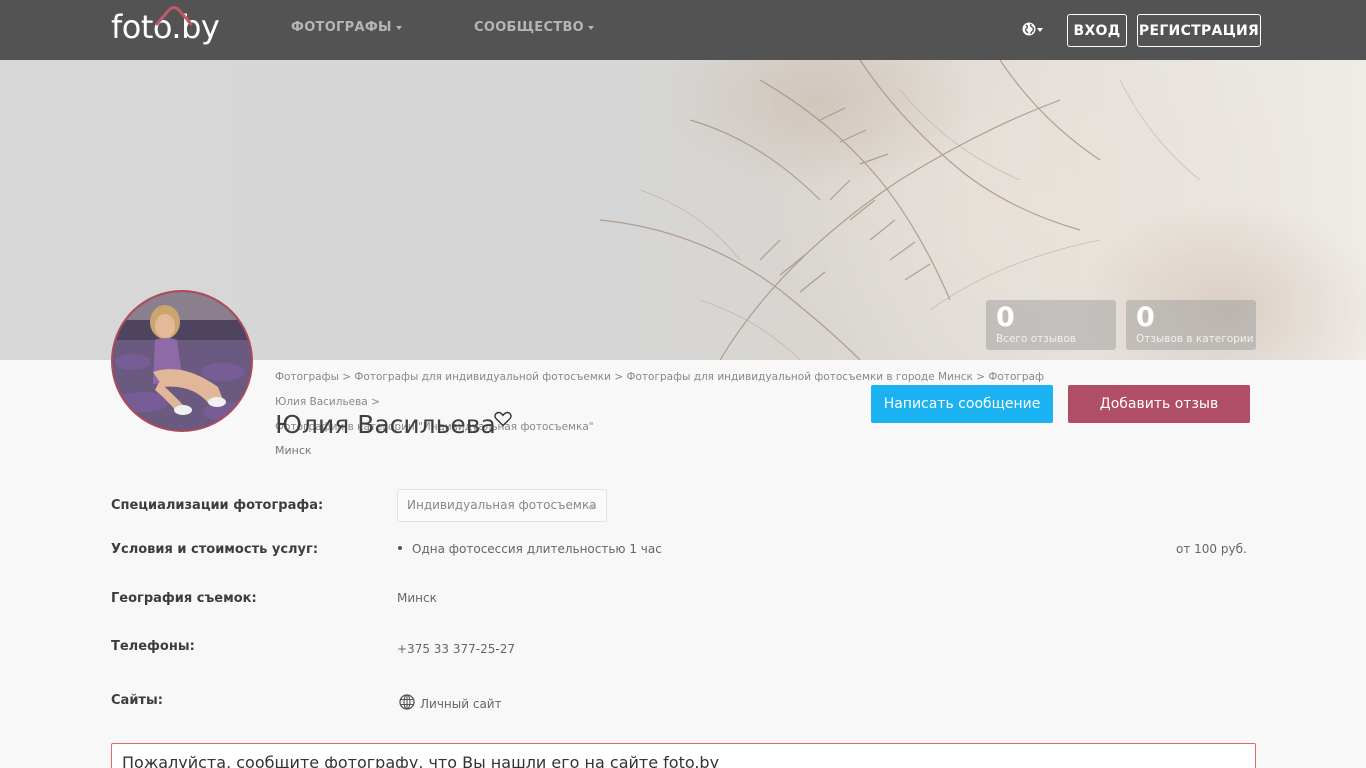 The width and height of the screenshot is (1366, 768). Describe the element at coordinates (1145, 317) in the screenshot. I see `category-reviews-count: 0` at that location.